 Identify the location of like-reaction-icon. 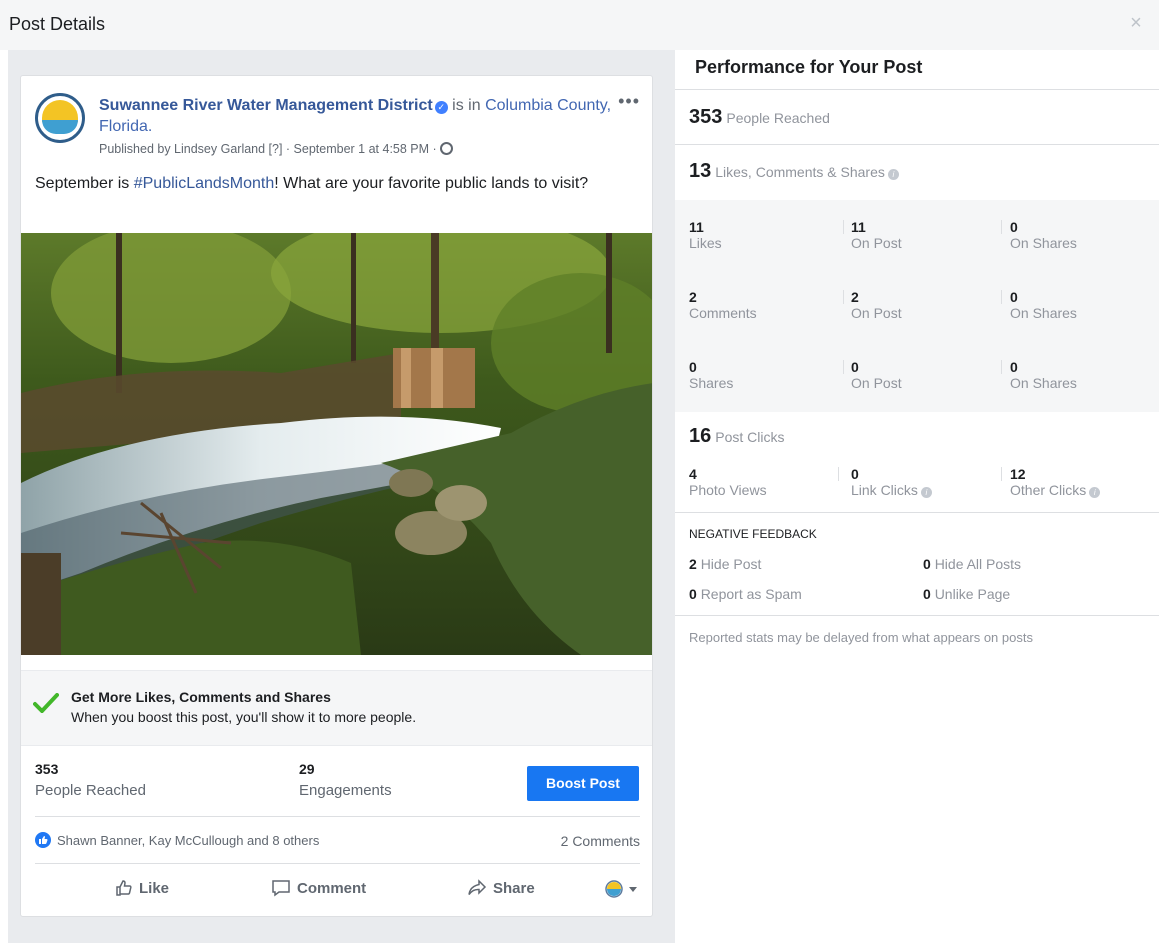
(43, 840).